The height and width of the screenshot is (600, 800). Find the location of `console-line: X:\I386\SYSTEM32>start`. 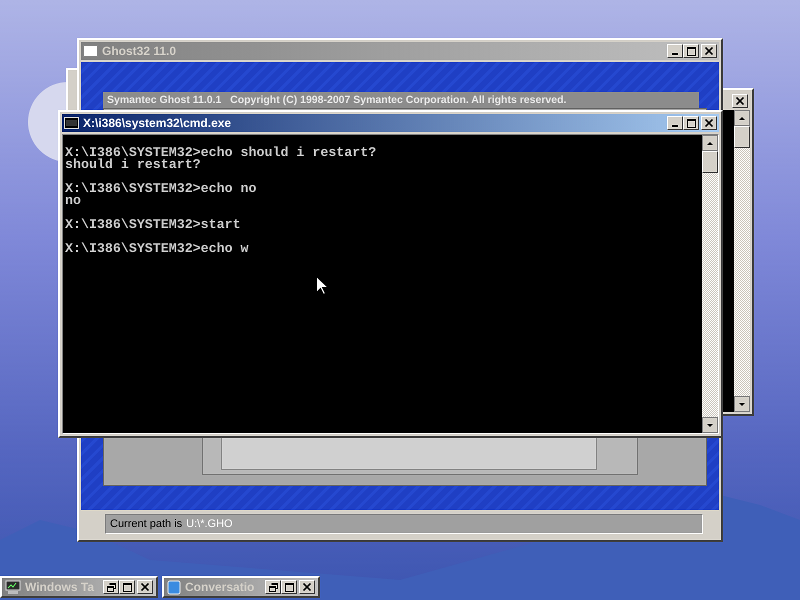

console-line: X:\I386\SYSTEM32>start is located at coordinates (153, 225).